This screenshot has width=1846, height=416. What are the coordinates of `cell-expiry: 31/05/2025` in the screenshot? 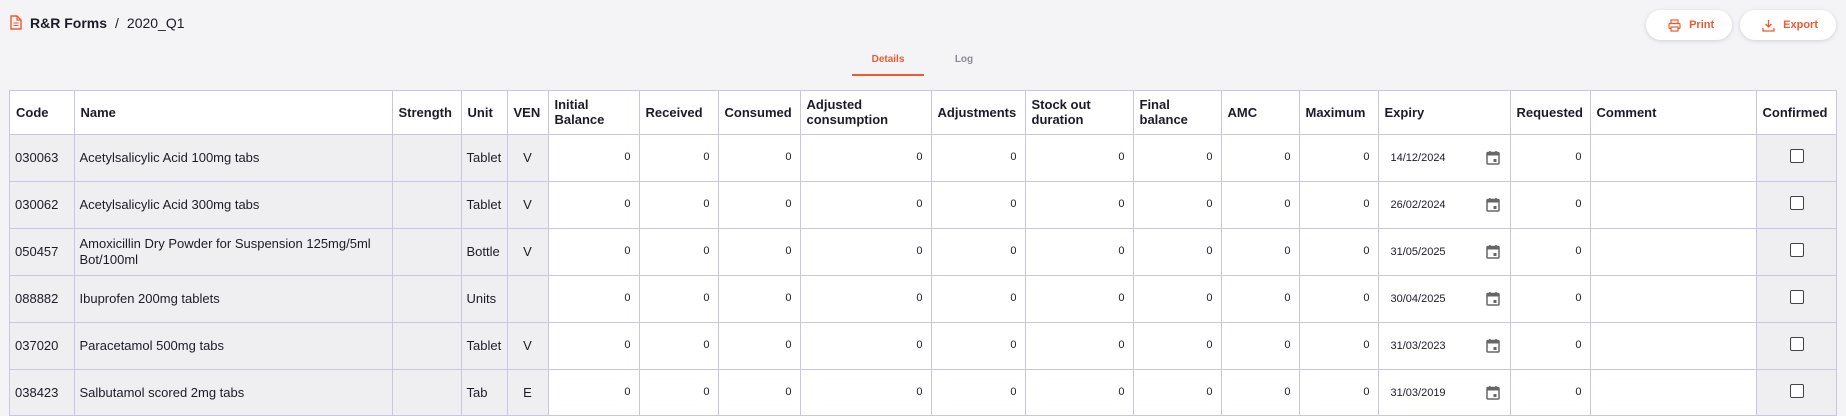 It's located at (1444, 252).